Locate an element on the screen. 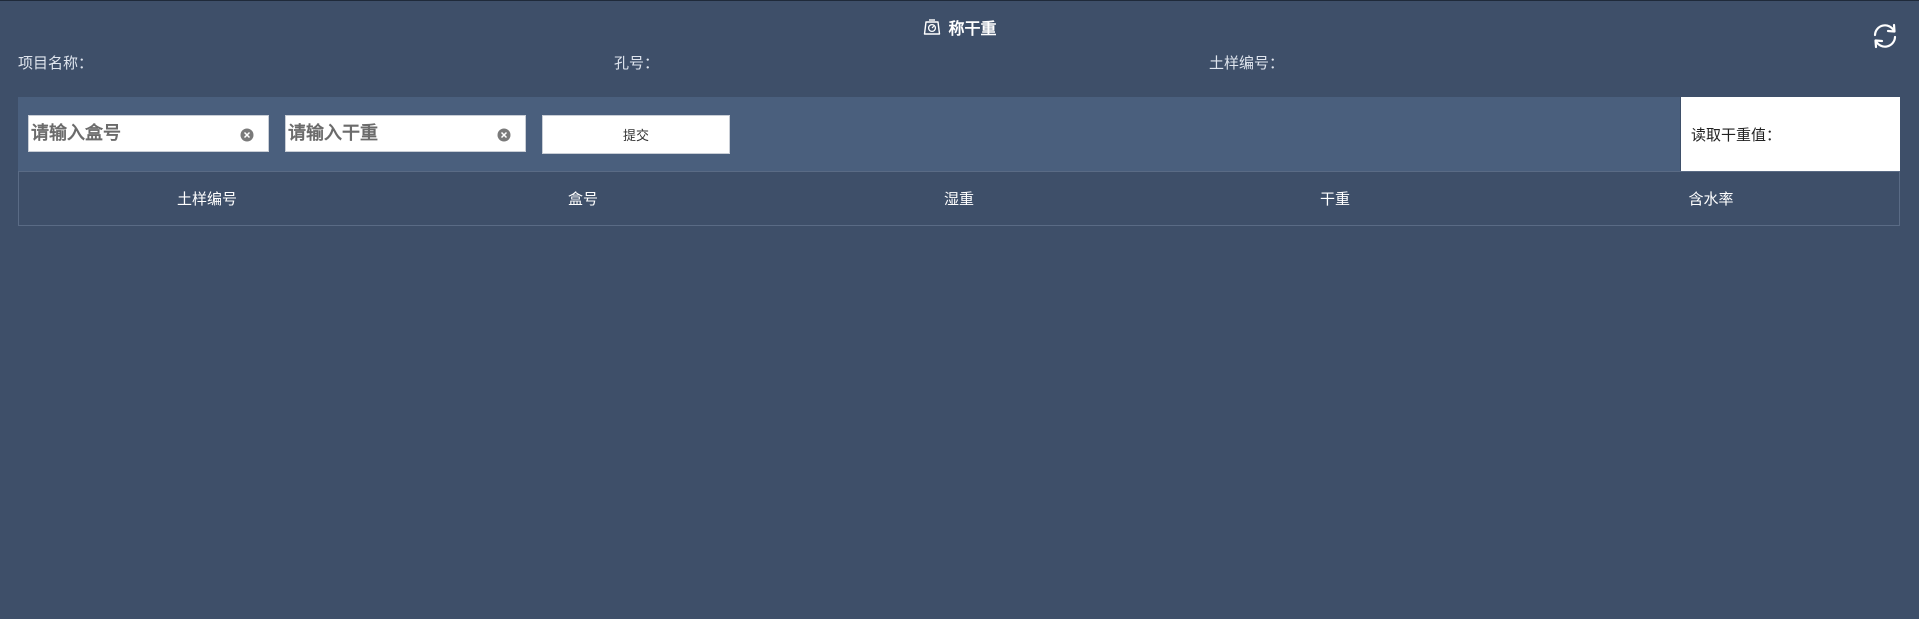  dry-weight-input is located at coordinates (387, 133).